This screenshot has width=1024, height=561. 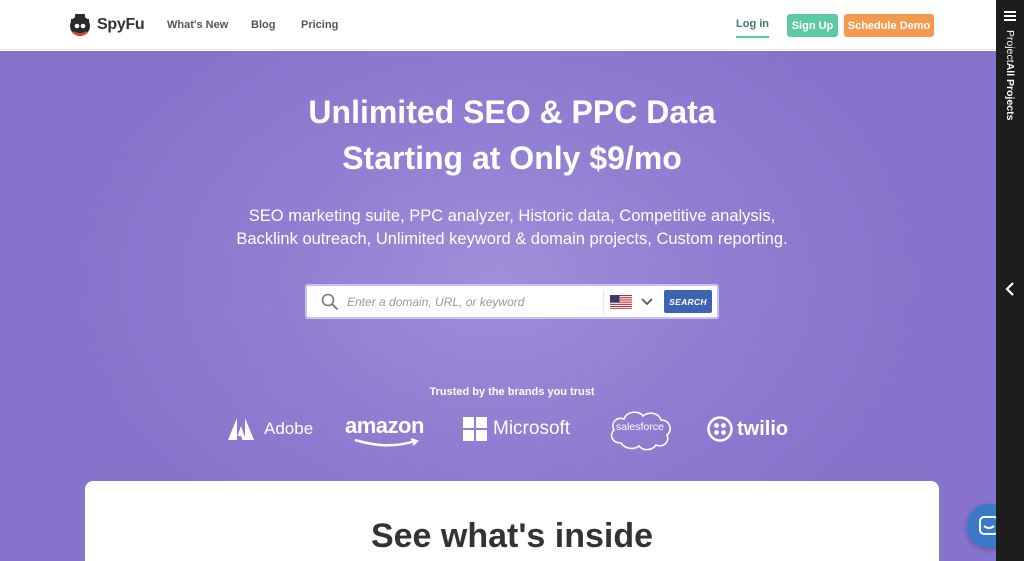 I want to click on nav-whats-new: What's New, so click(x=197, y=25).